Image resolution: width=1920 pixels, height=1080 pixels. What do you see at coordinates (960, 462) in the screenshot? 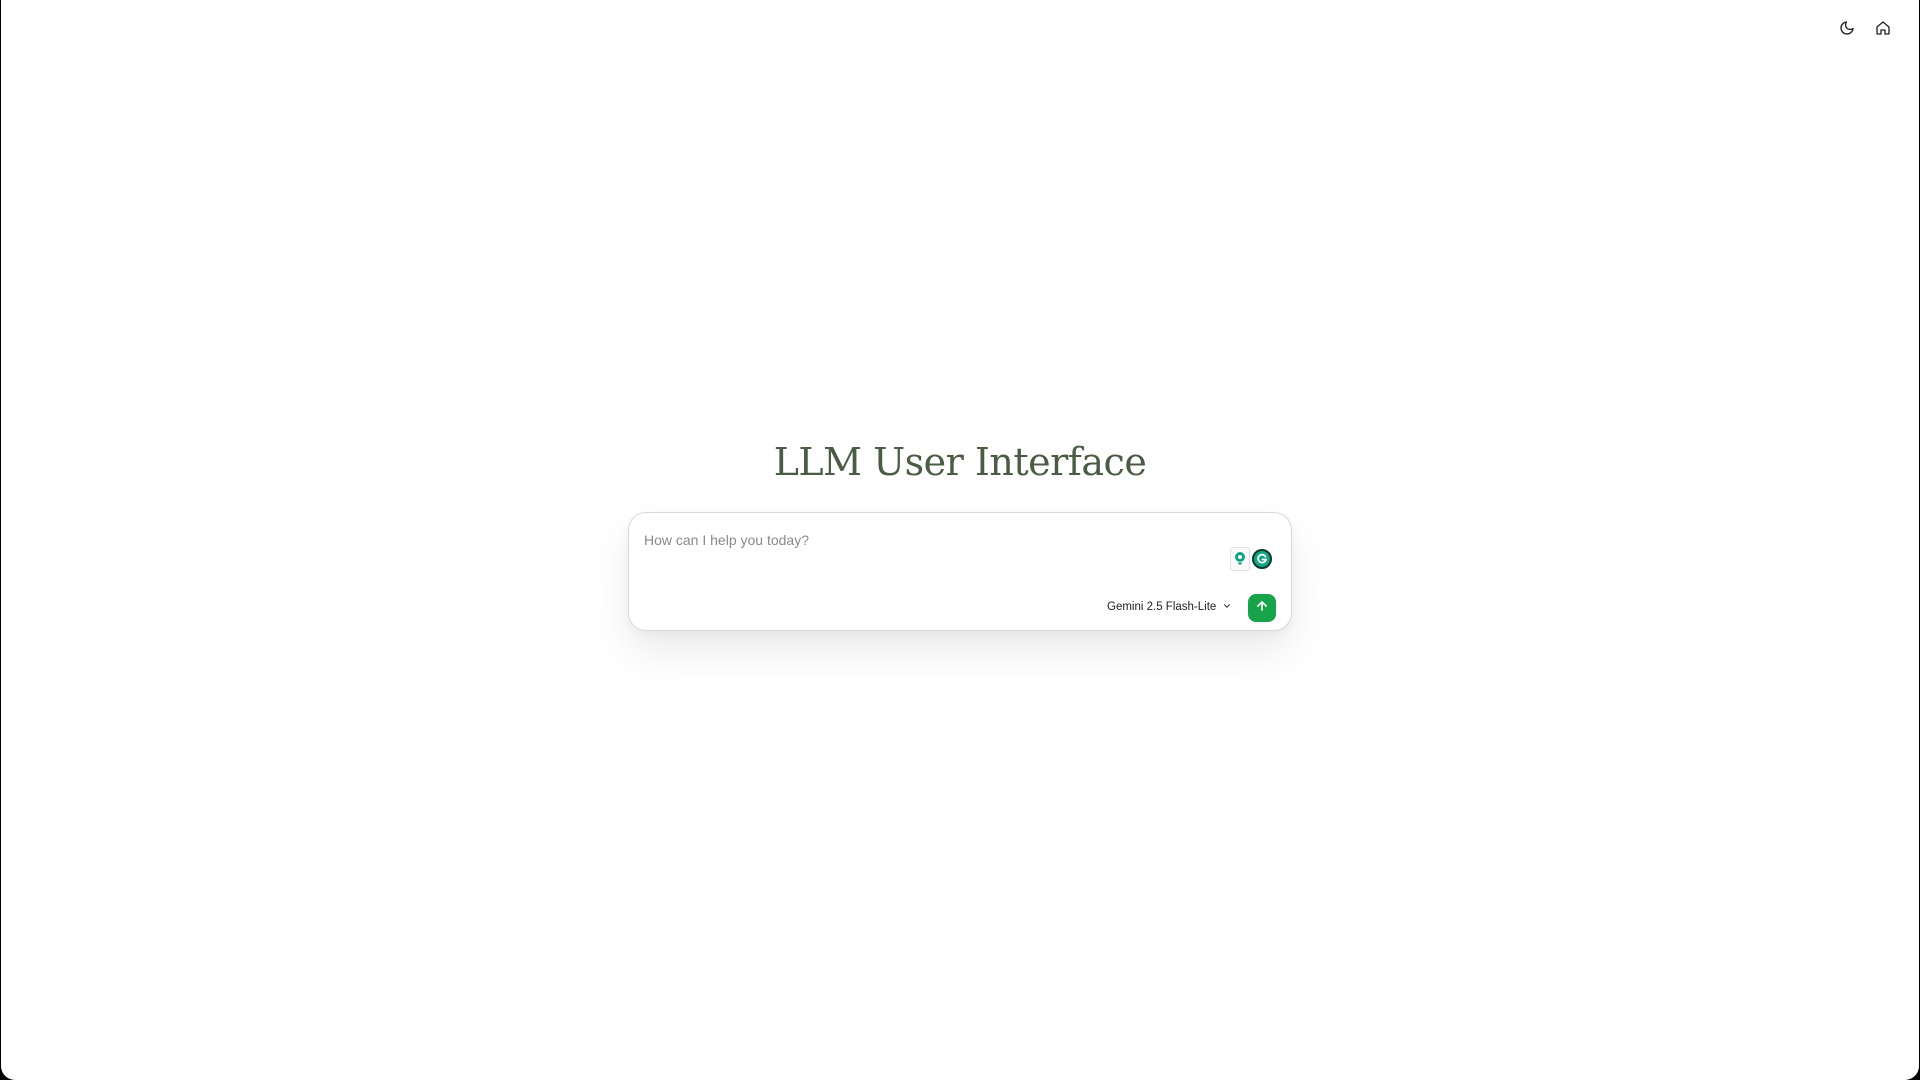
I see `page-title: LLM User Interface` at bounding box center [960, 462].